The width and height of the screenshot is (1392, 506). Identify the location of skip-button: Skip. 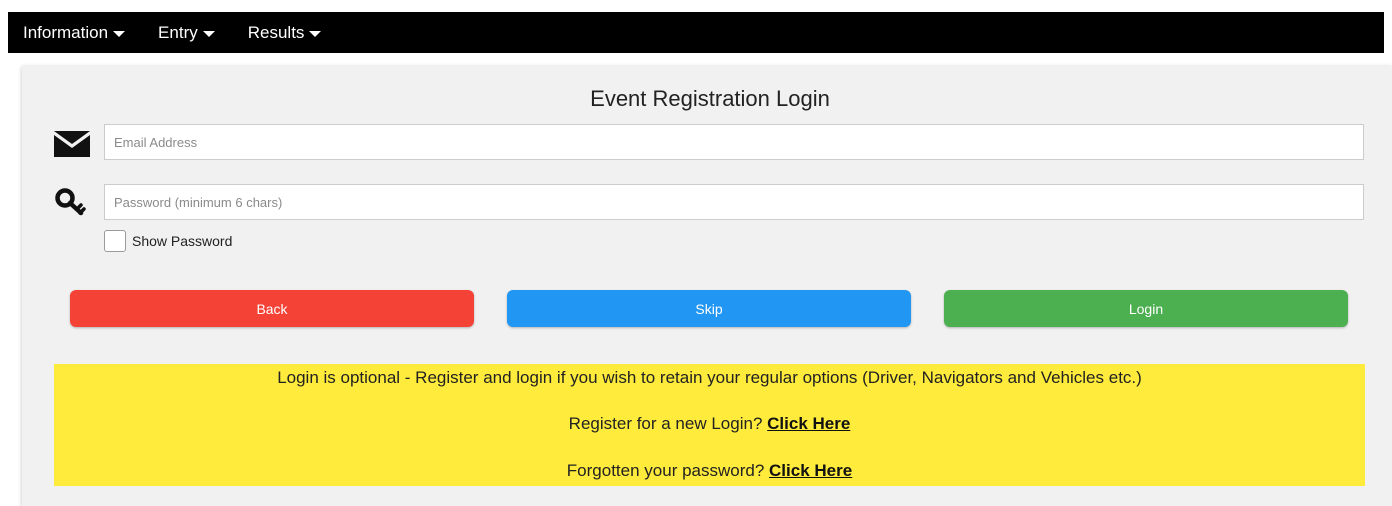
(709, 308).